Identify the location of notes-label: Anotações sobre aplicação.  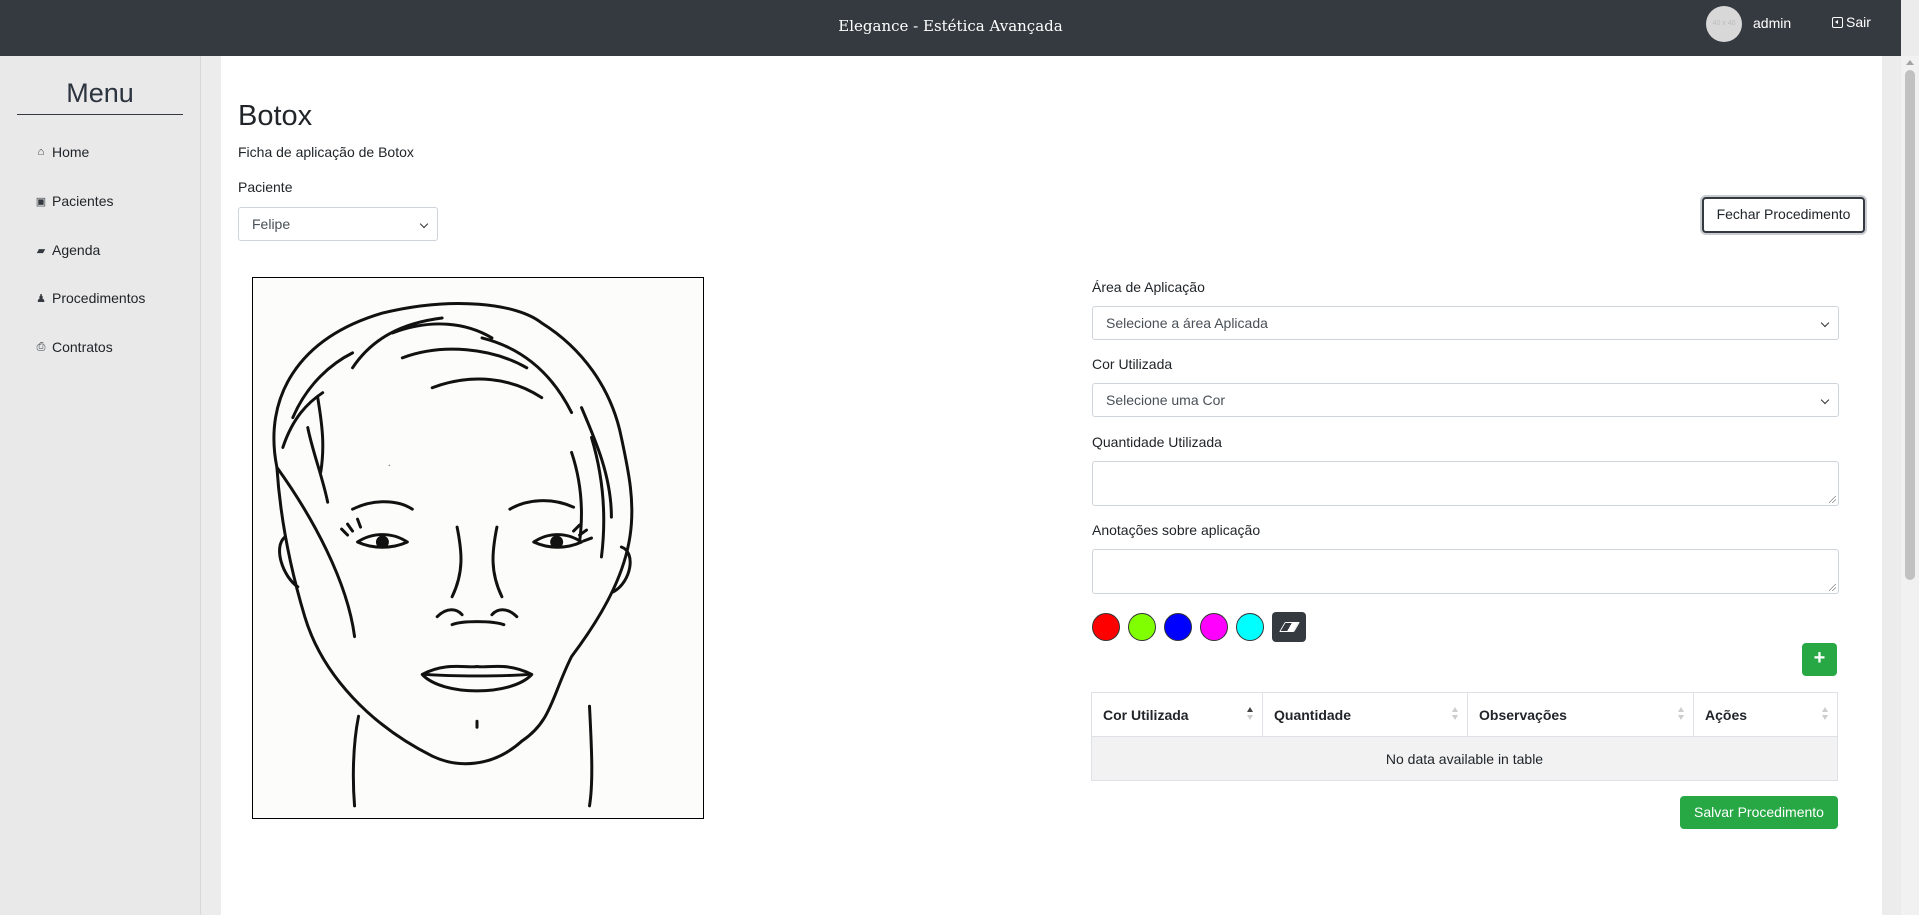
(1176, 530).